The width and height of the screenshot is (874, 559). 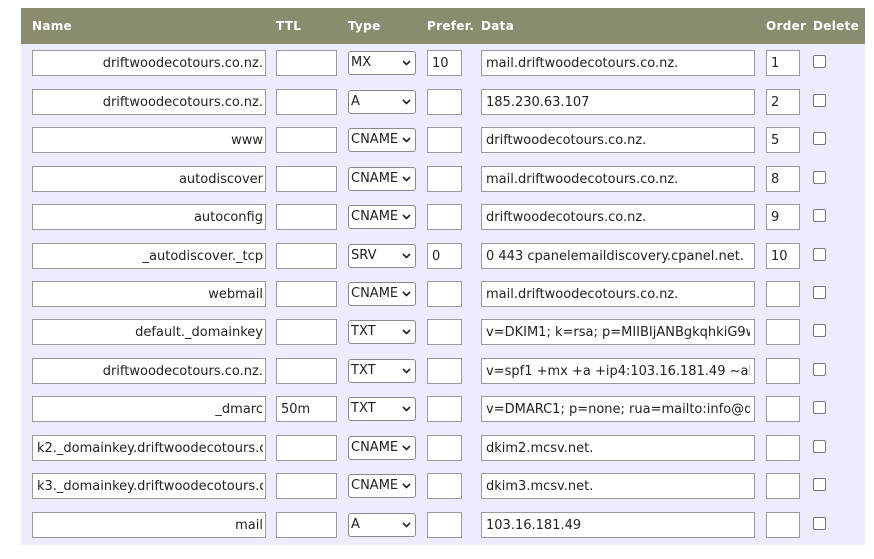 I want to click on dns-record-row: SRV, so click(x=443, y=262).